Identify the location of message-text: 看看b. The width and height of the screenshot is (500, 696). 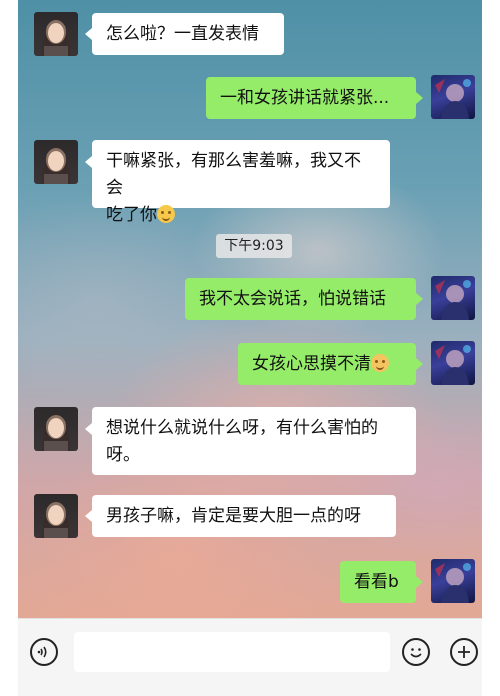
(376, 582).